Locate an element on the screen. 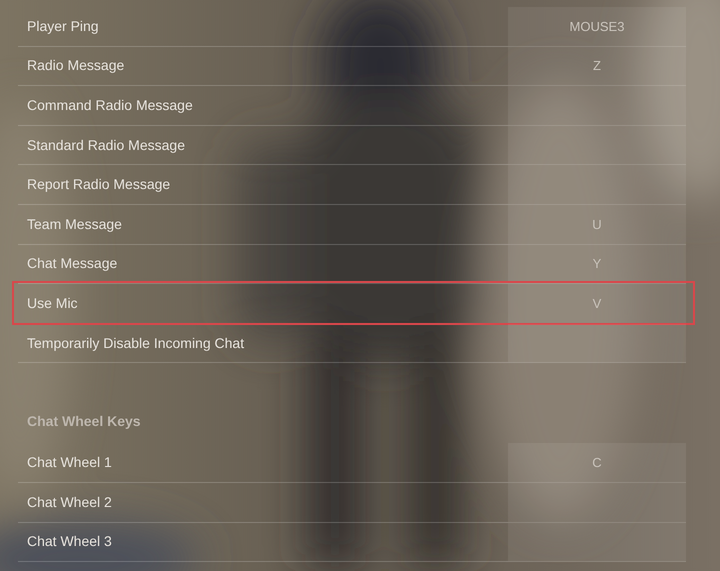 The height and width of the screenshot is (571, 720). binding-label: Radio Message is located at coordinates (75, 66).